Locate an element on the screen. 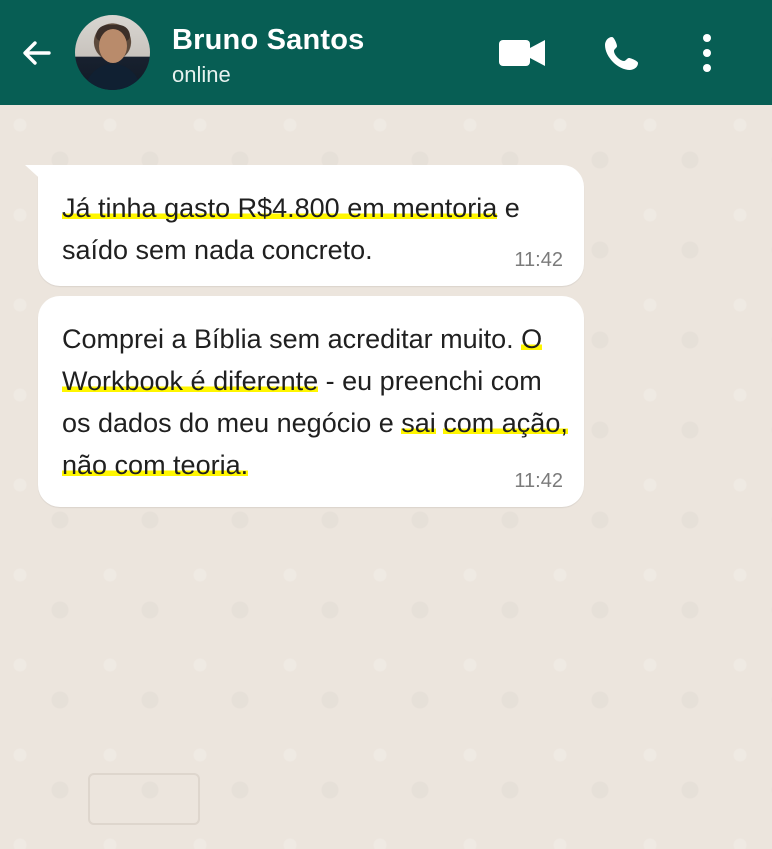  highlighted-text: sai is located at coordinates (418, 423).